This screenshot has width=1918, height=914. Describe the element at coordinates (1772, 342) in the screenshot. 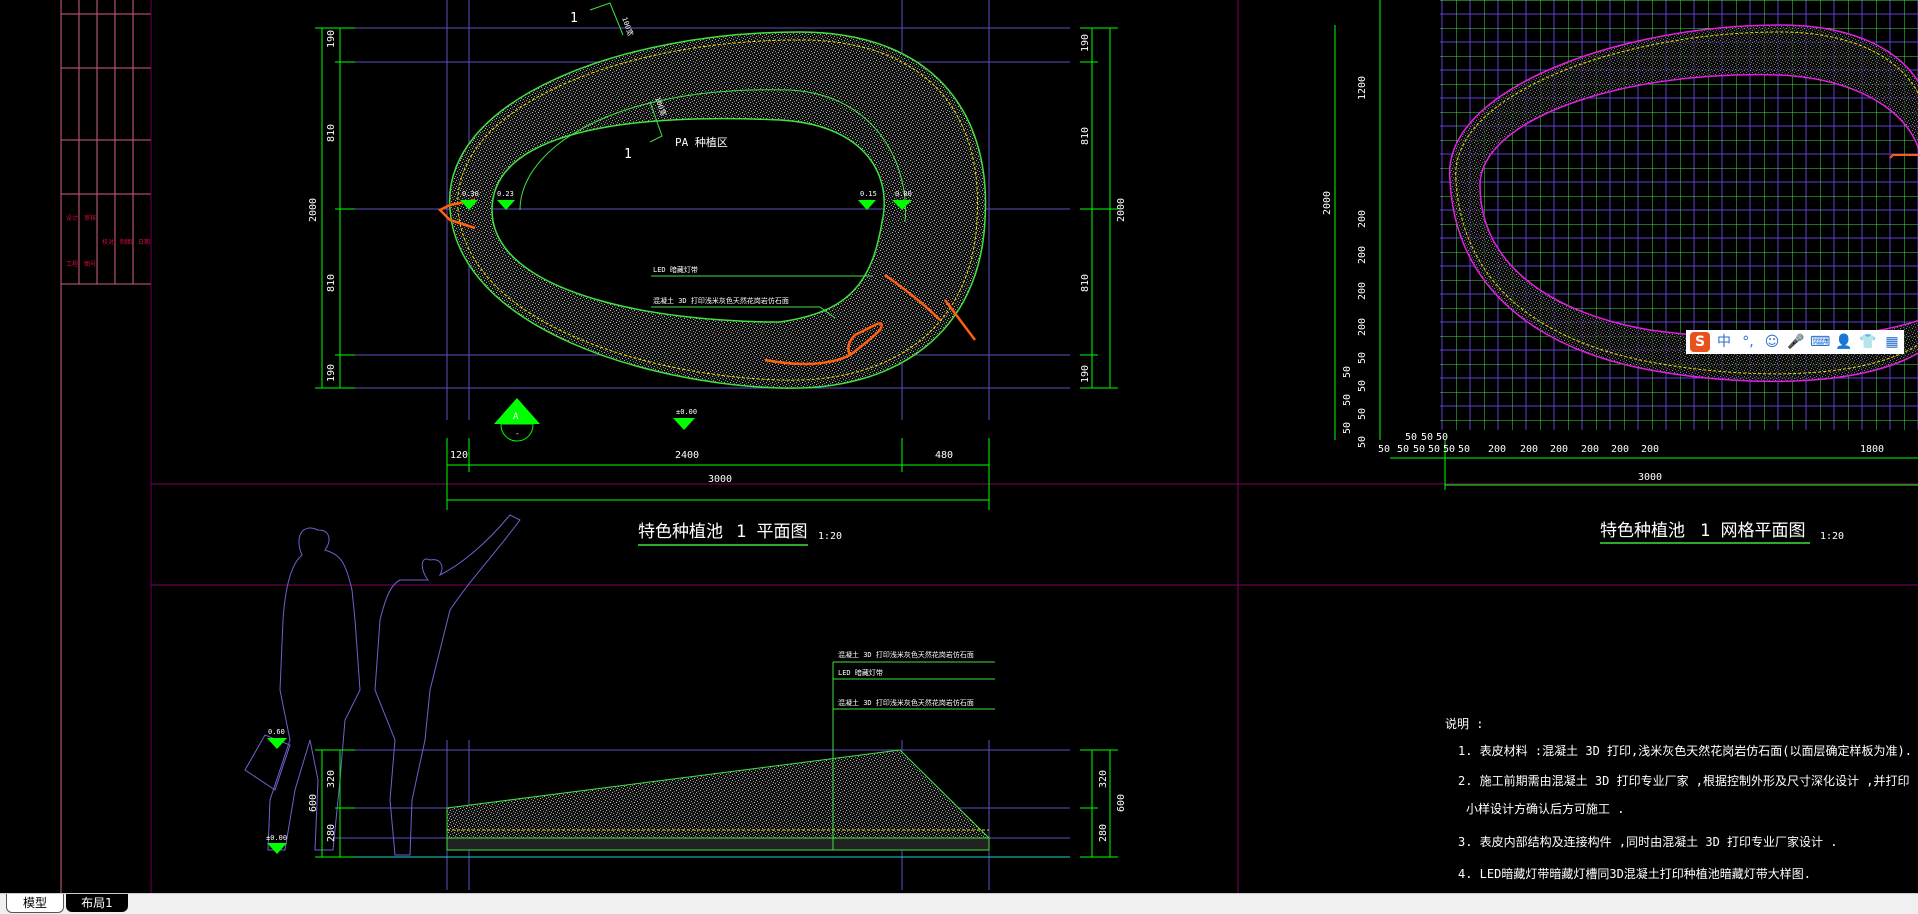

I see `emoji-icon: ☺` at that location.